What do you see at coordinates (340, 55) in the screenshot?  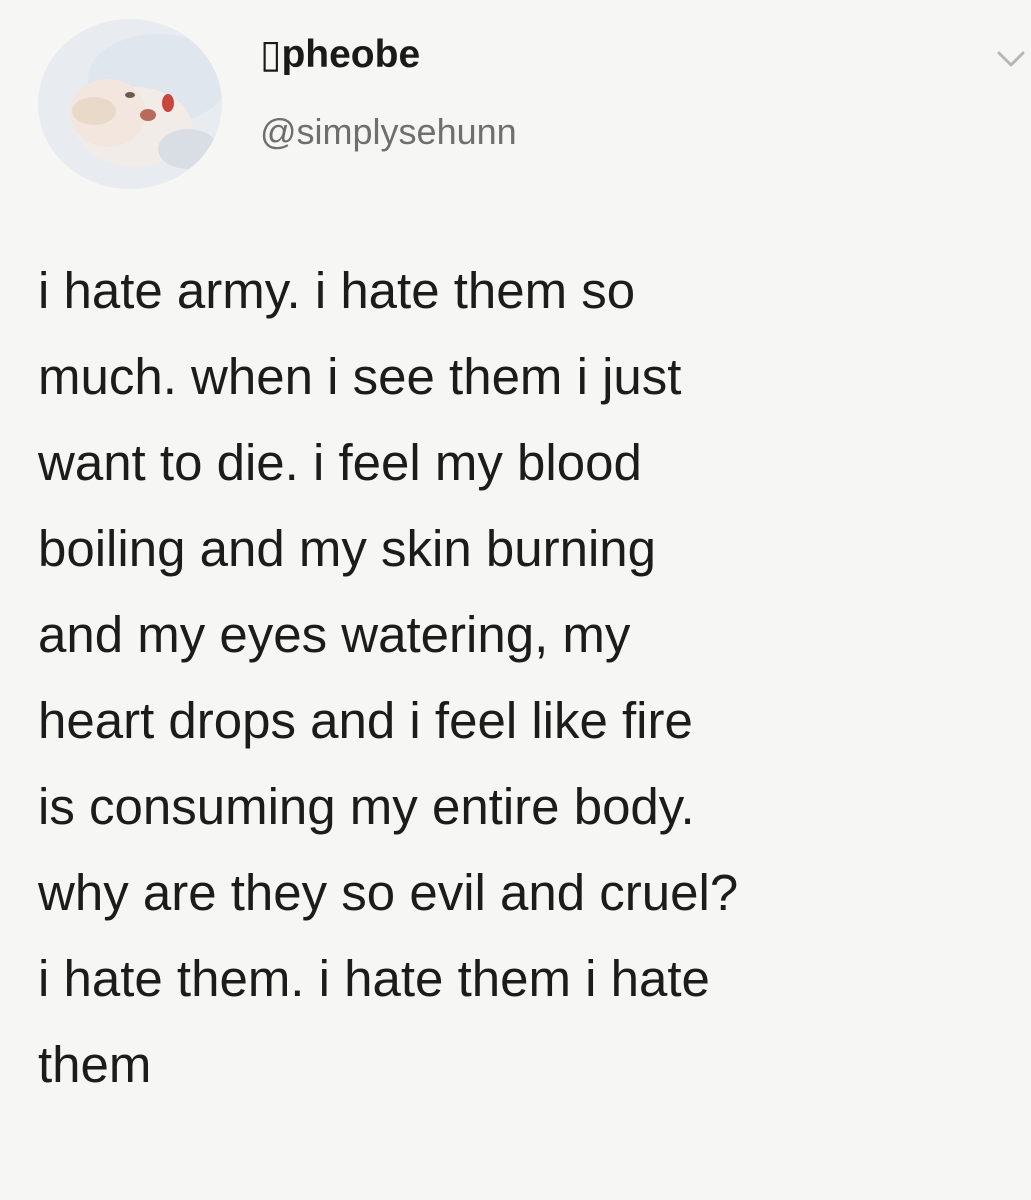 I see `display-name: ▯pheobe` at bounding box center [340, 55].